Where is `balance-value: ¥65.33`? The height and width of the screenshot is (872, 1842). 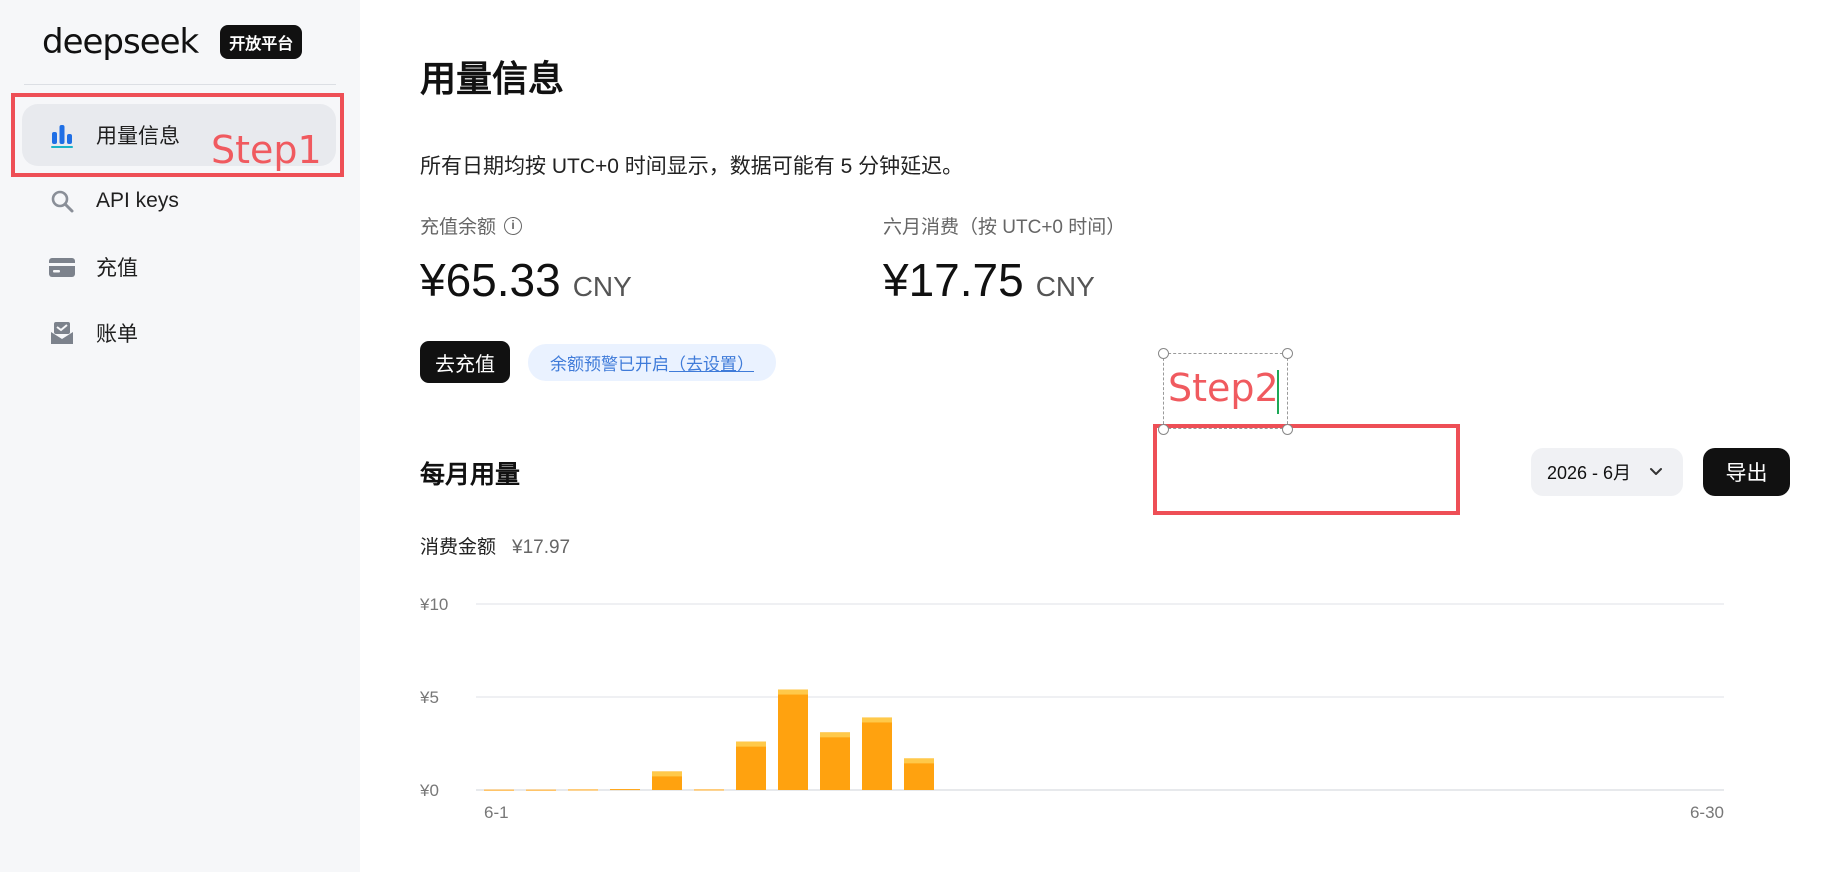 balance-value: ¥65.33 is located at coordinates (490, 280).